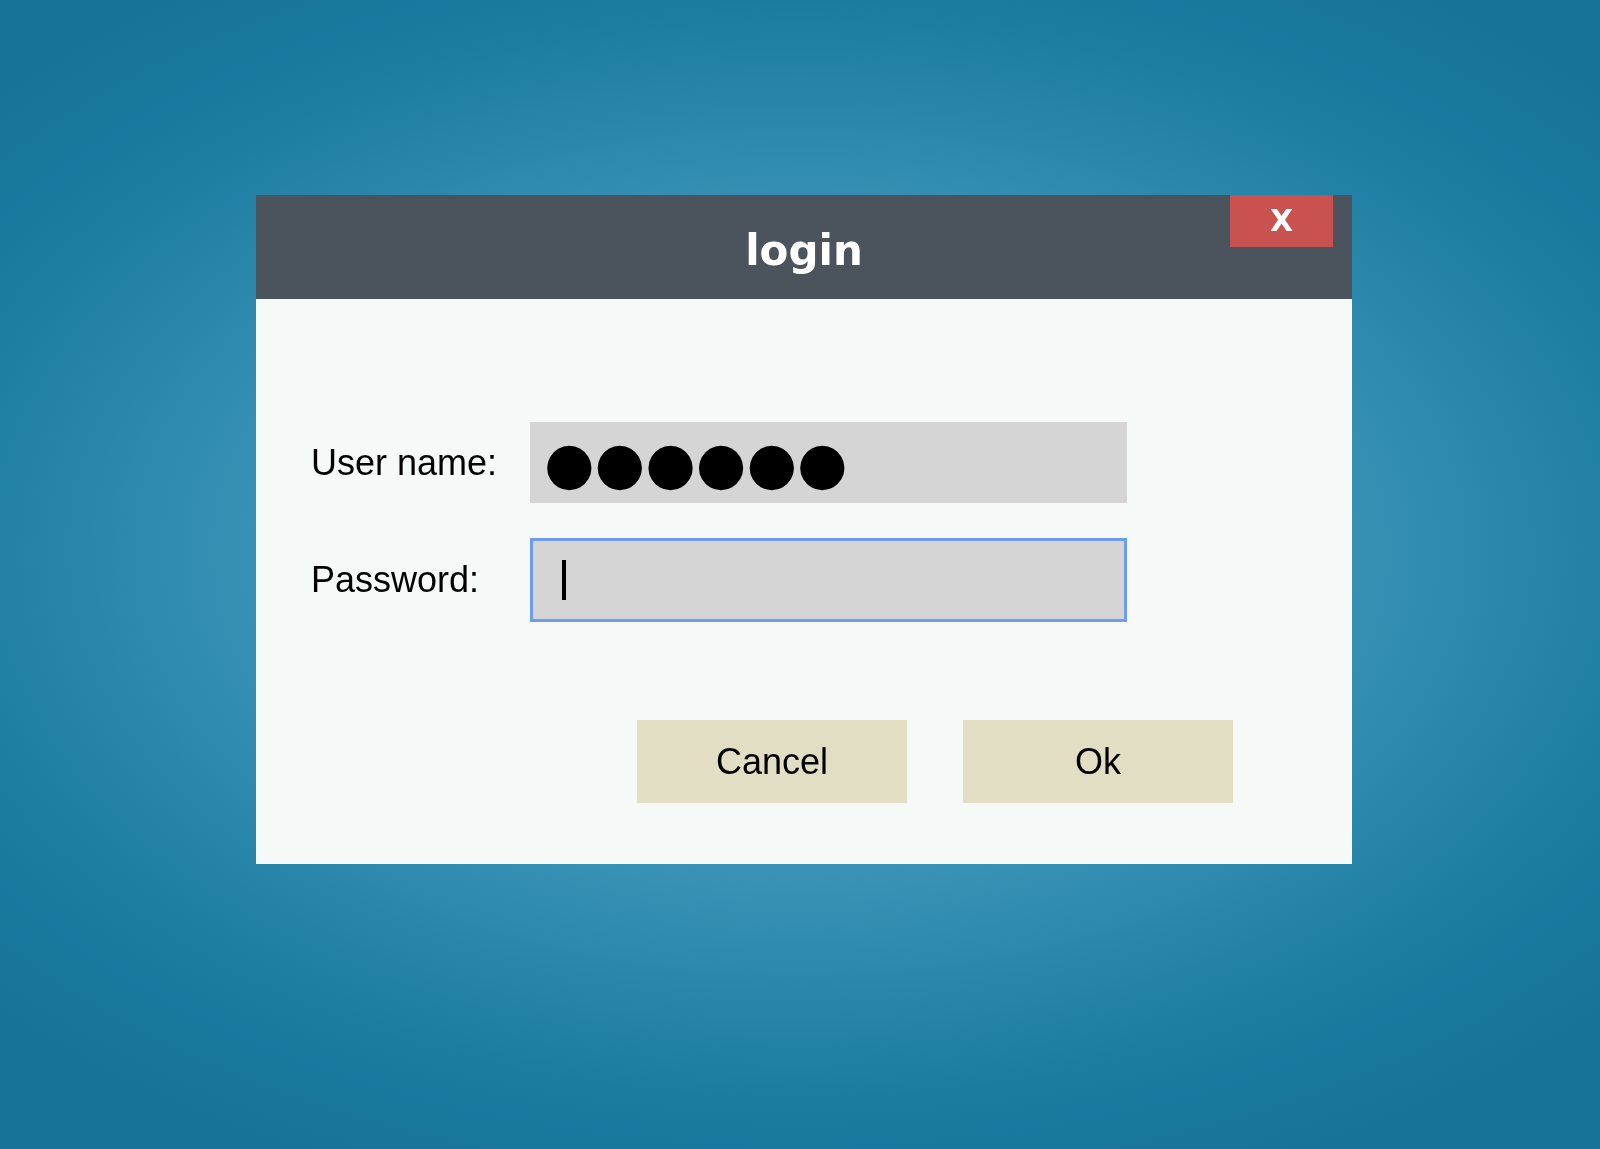  I want to click on masked-value: ●●●●●●, so click(696, 462).